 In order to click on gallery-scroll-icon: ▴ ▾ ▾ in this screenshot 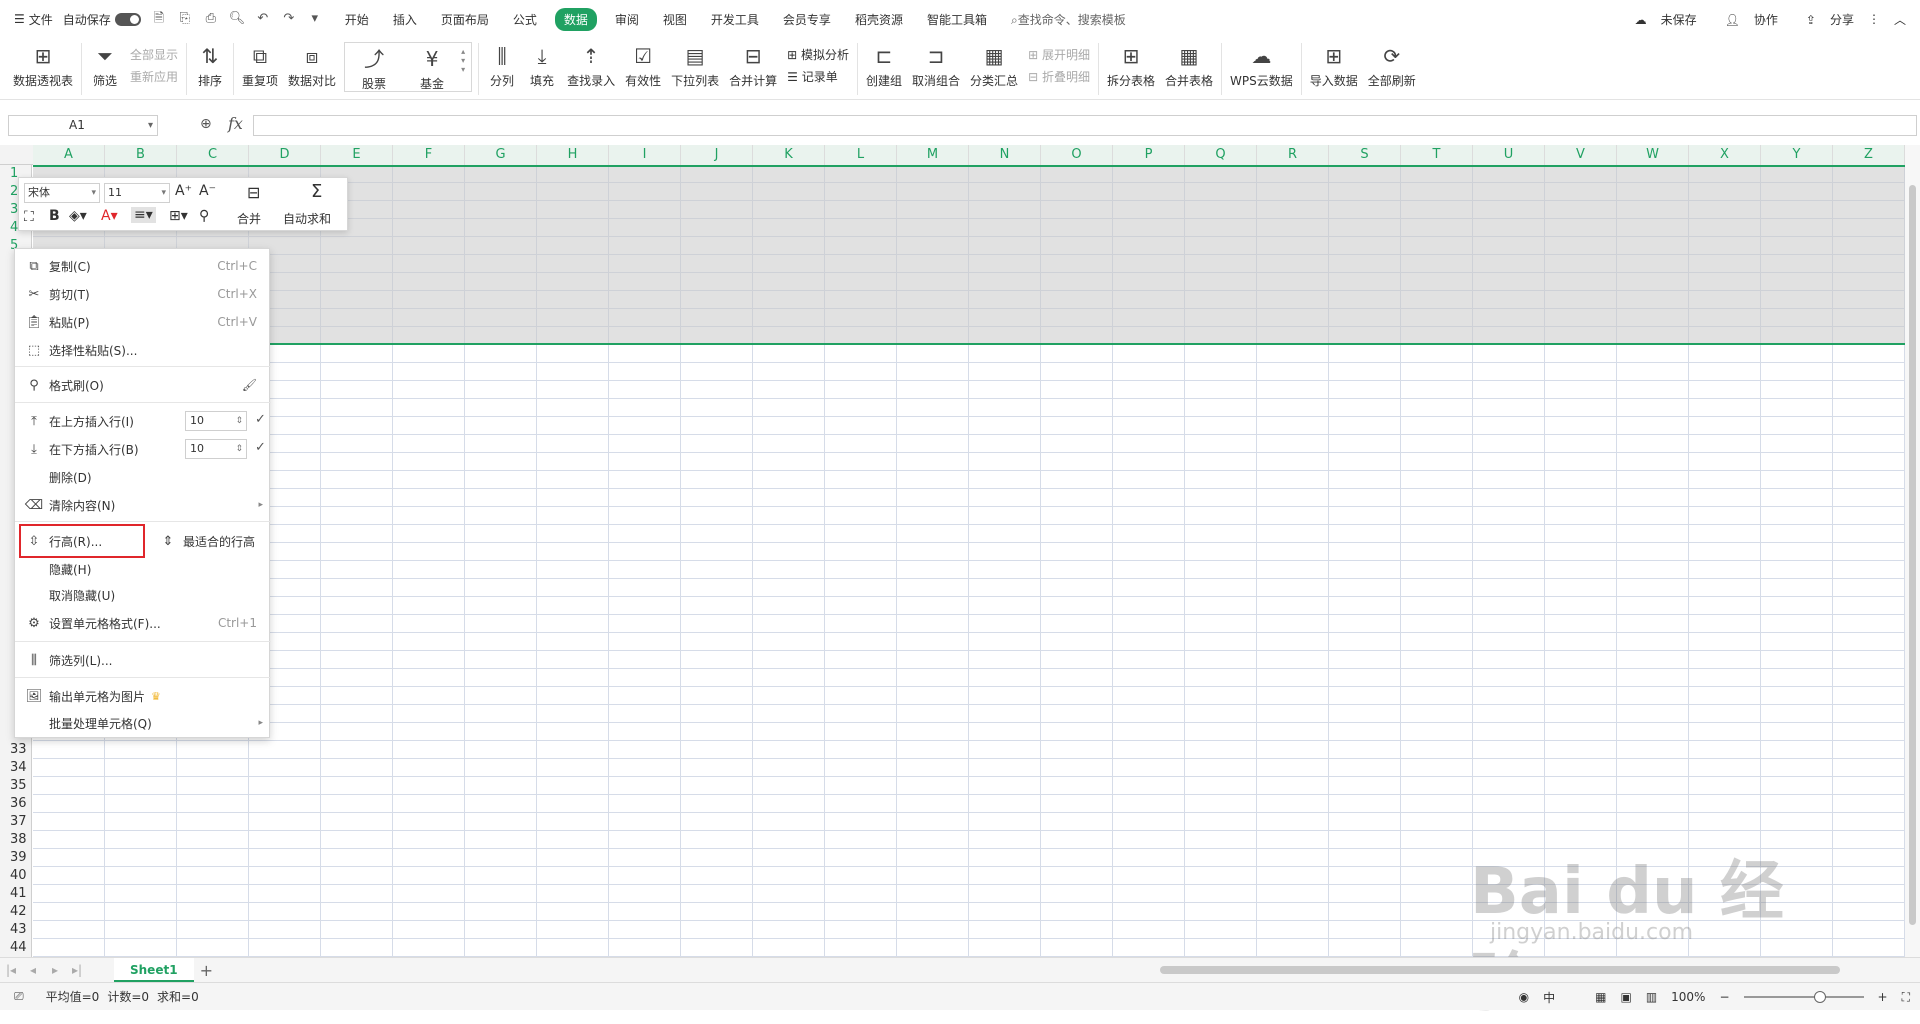, I will do `click(466, 67)`.